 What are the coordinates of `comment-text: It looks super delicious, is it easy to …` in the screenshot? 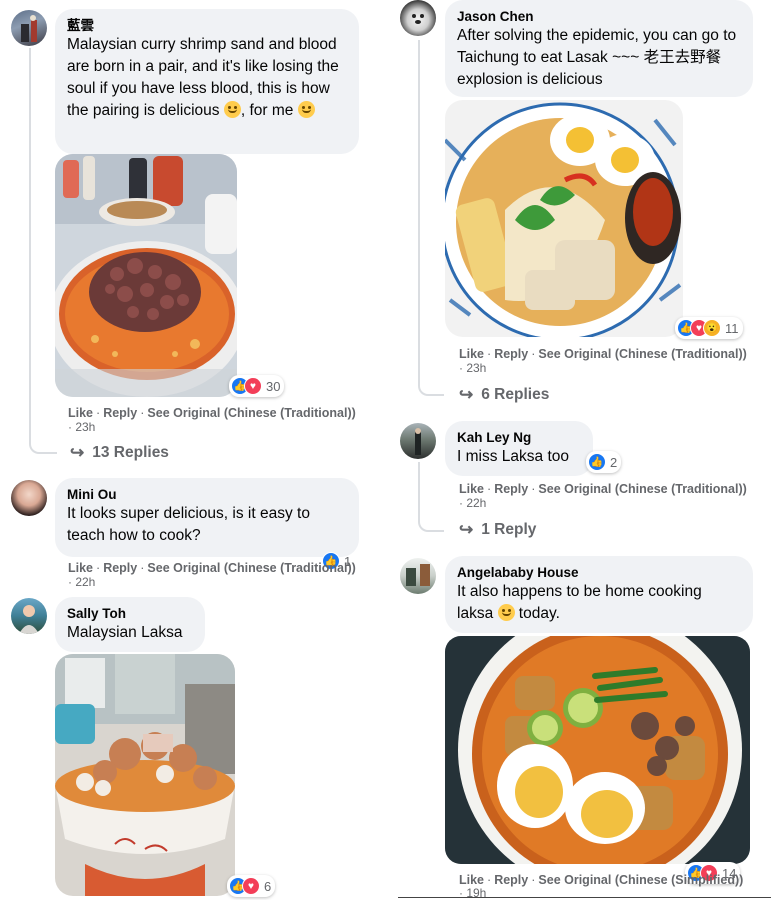 It's located at (188, 524).